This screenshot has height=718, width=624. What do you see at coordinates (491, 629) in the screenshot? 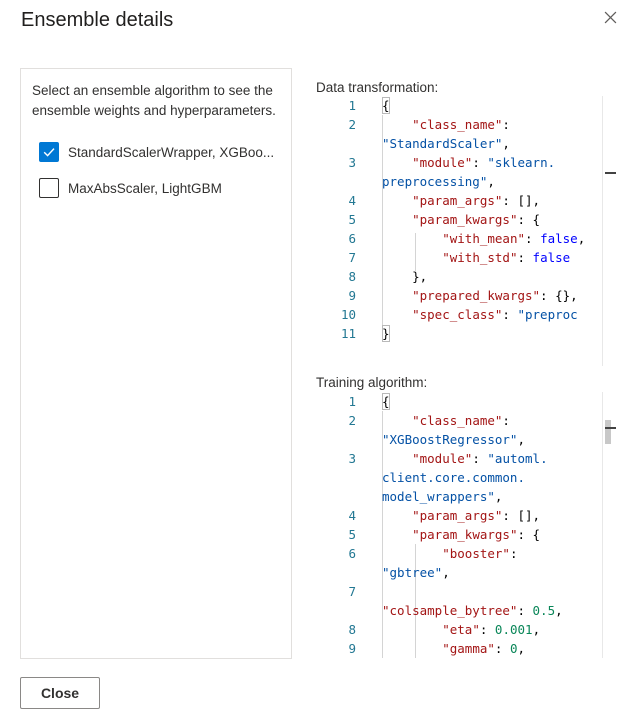
I see `code-line: "eta": 0.001,` at bounding box center [491, 629].